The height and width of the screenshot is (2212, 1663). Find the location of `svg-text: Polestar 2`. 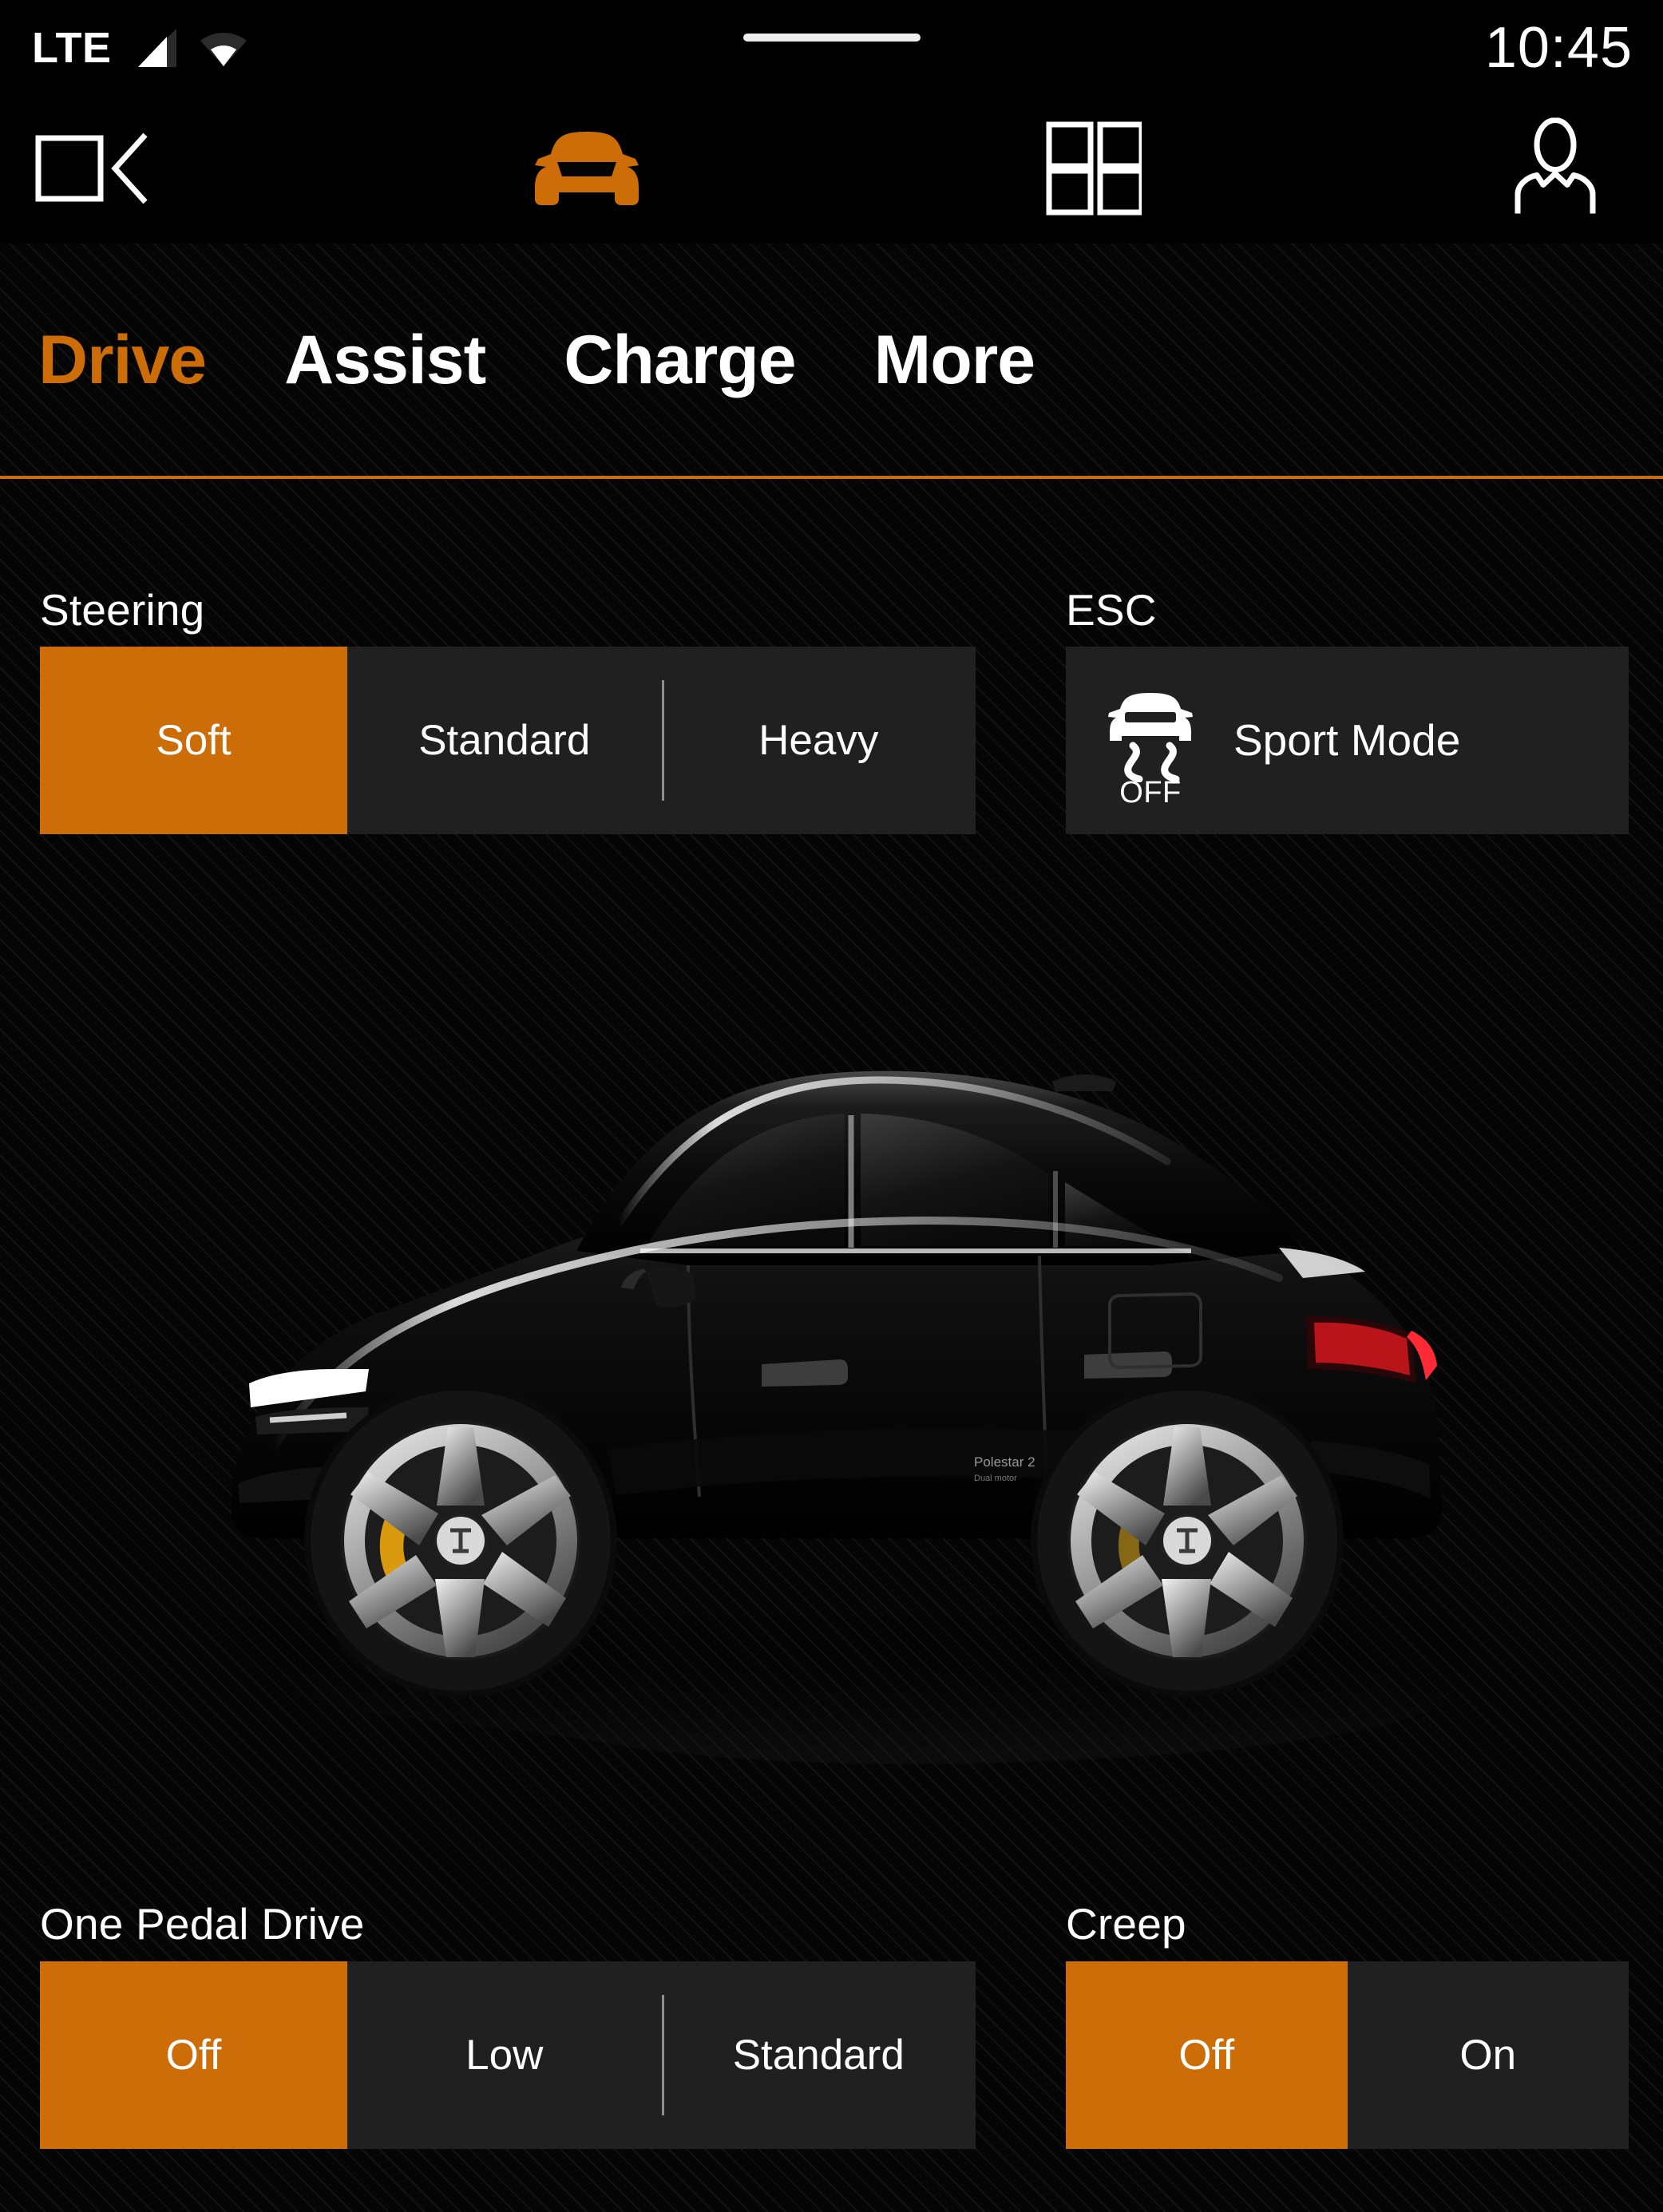

svg-text: Polestar 2 is located at coordinates (1004, 1462).